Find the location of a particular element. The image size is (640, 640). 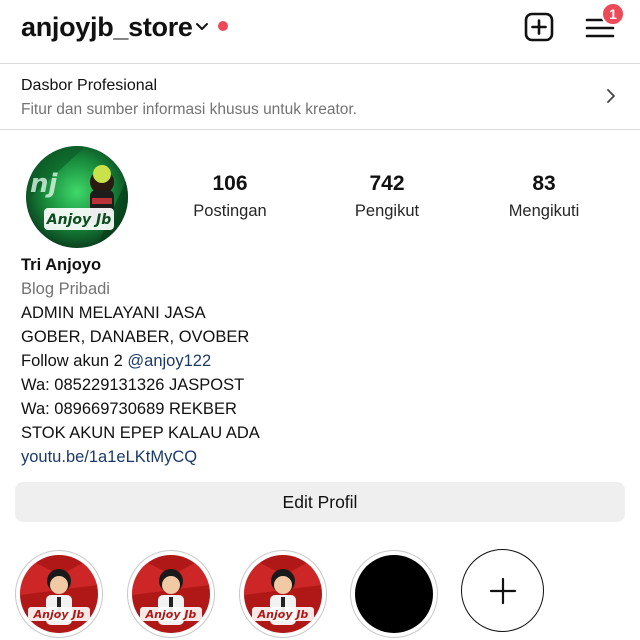

following-count: 83 is located at coordinates (544, 183).